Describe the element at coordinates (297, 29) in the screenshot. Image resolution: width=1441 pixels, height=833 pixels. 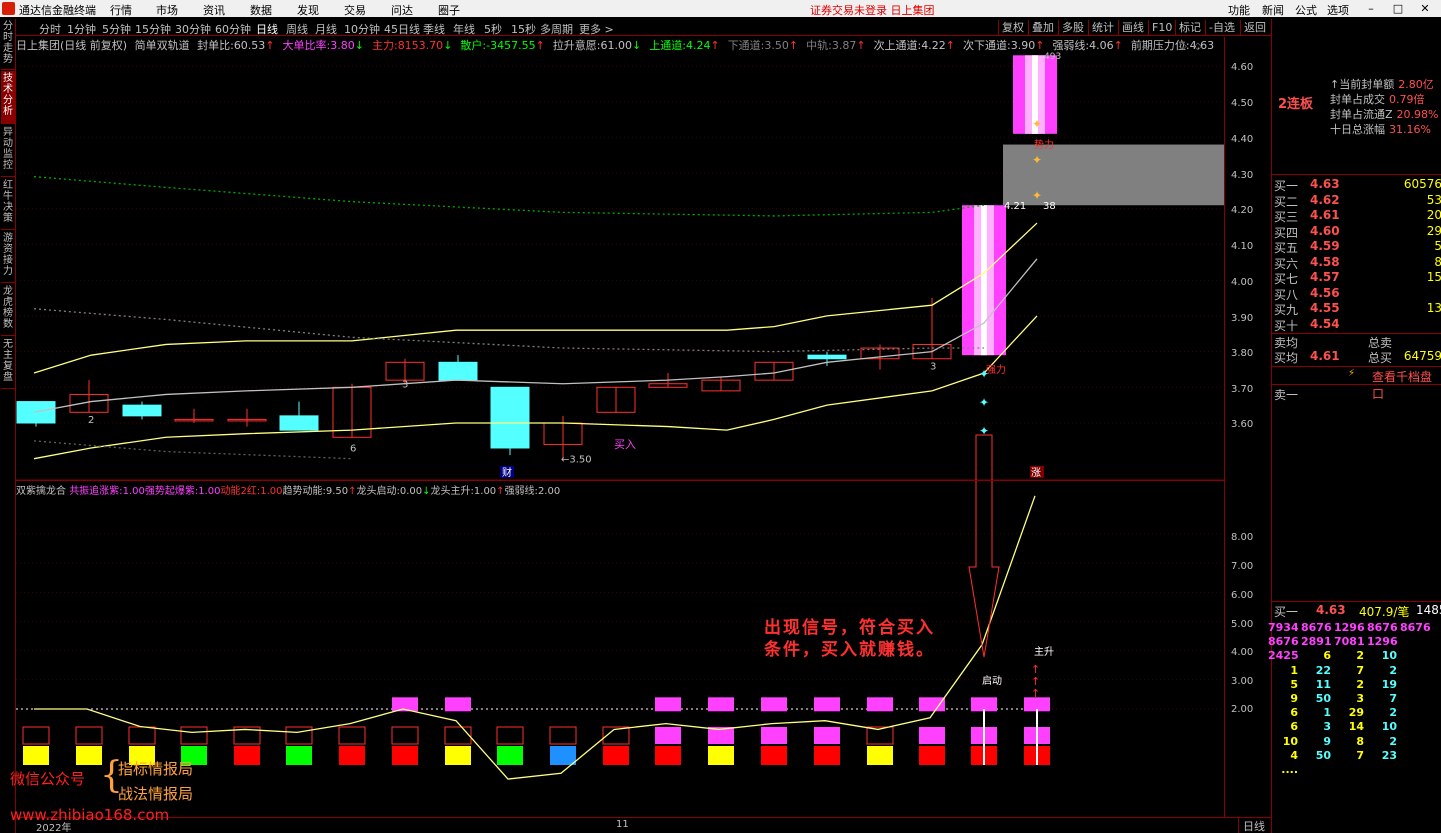
I see `period-weekly: 周线` at that location.